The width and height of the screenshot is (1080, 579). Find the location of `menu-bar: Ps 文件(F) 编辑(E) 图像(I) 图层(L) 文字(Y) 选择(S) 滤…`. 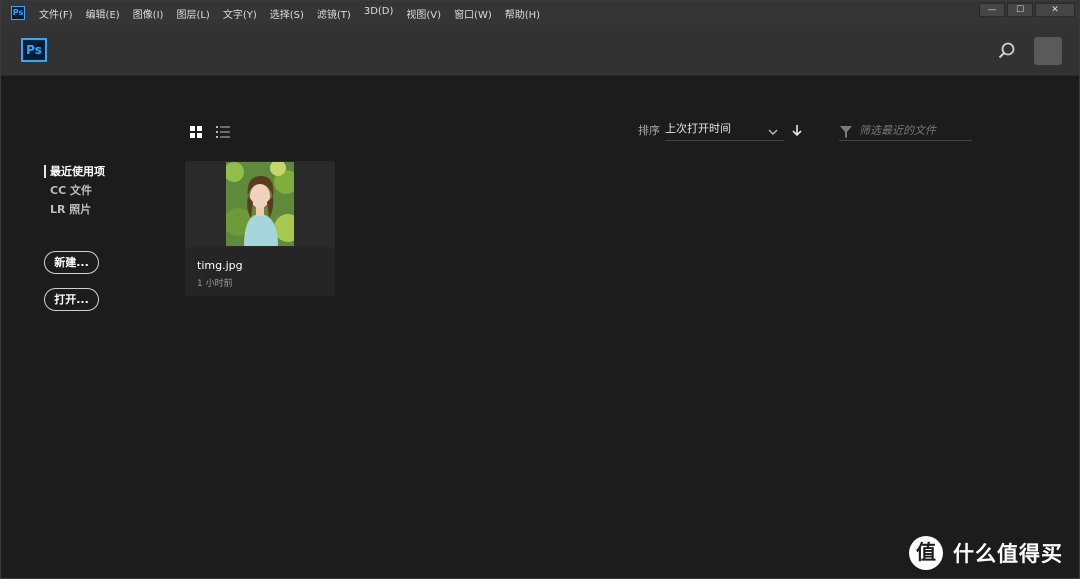

menu-bar: Ps 文件(F) 编辑(E) 图像(I) 图层(L) 文字(Y) 选择(S) 滤… is located at coordinates (540, 13).